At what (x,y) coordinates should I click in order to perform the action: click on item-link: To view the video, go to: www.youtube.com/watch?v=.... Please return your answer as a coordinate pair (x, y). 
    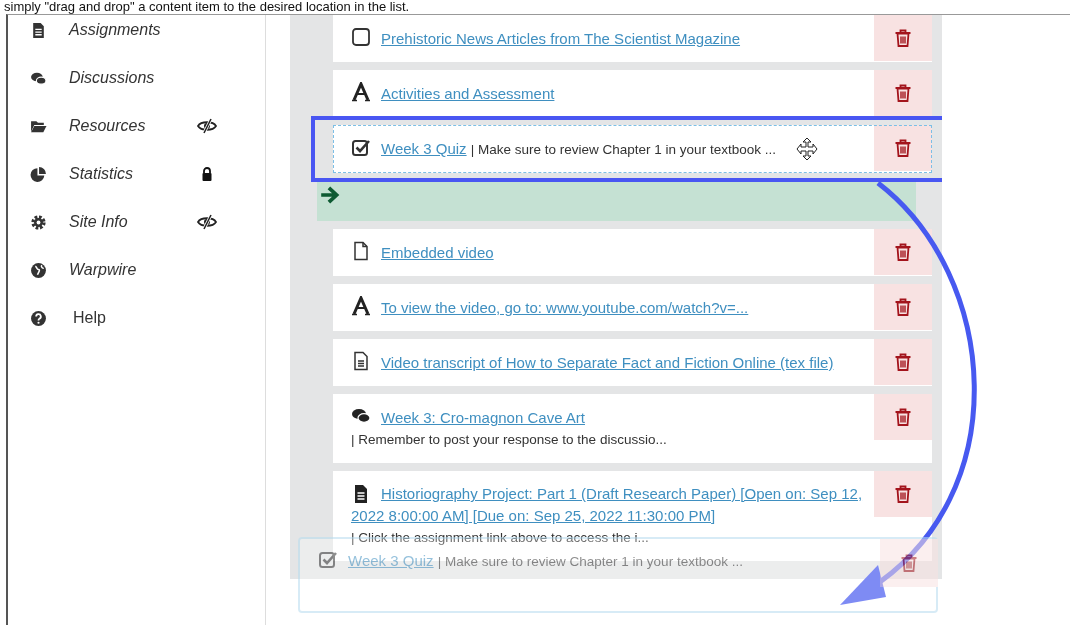
    Looking at the image, I should click on (565, 307).